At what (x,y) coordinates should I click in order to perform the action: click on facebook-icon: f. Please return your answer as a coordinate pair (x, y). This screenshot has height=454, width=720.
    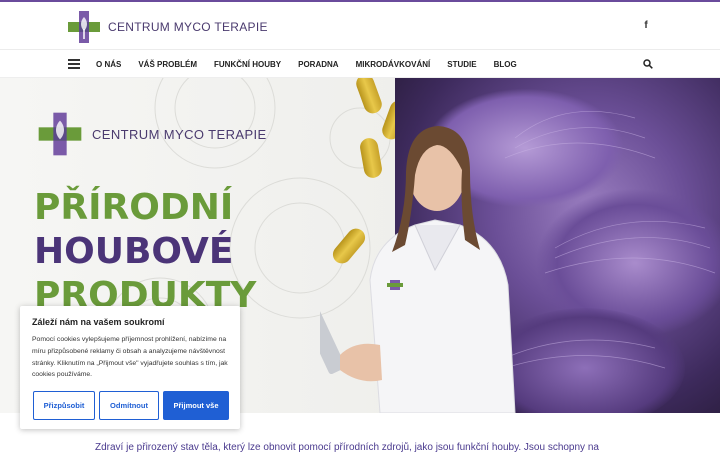
    Looking at the image, I should click on (646, 26).